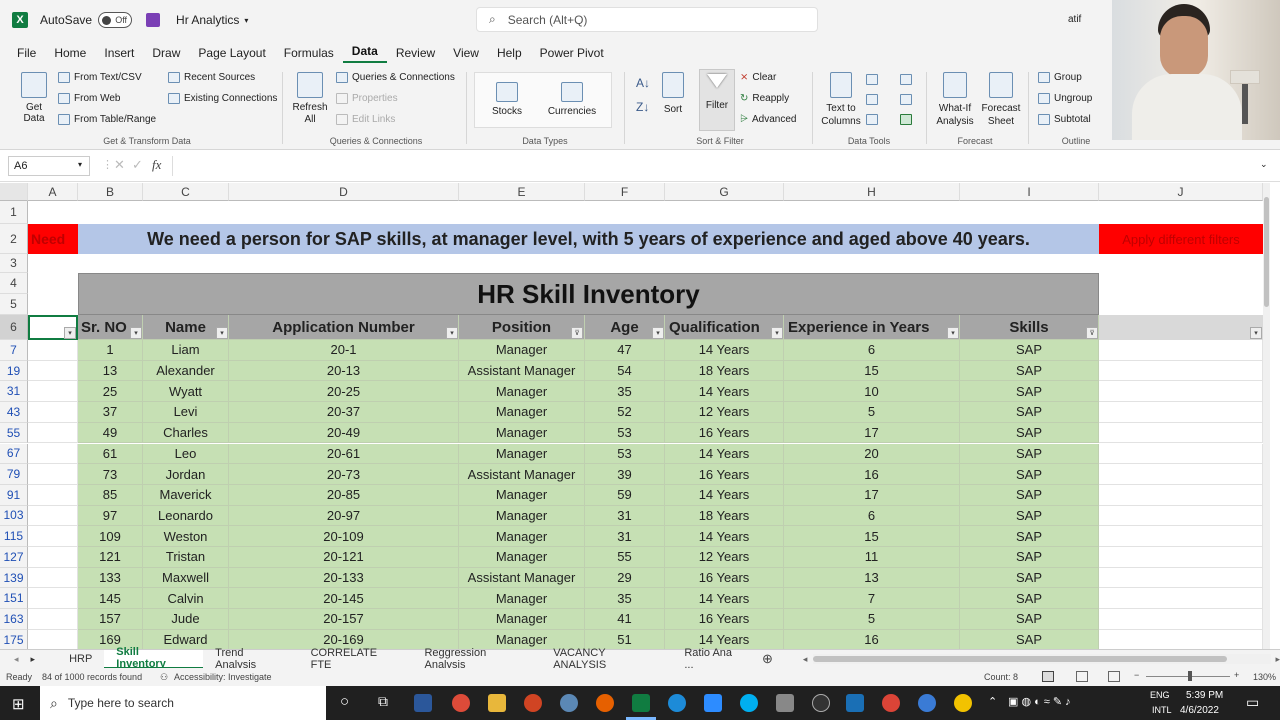 This screenshot has height=720, width=1280. Describe the element at coordinates (872, 536) in the screenshot. I see `cell-experience: 15` at that location.